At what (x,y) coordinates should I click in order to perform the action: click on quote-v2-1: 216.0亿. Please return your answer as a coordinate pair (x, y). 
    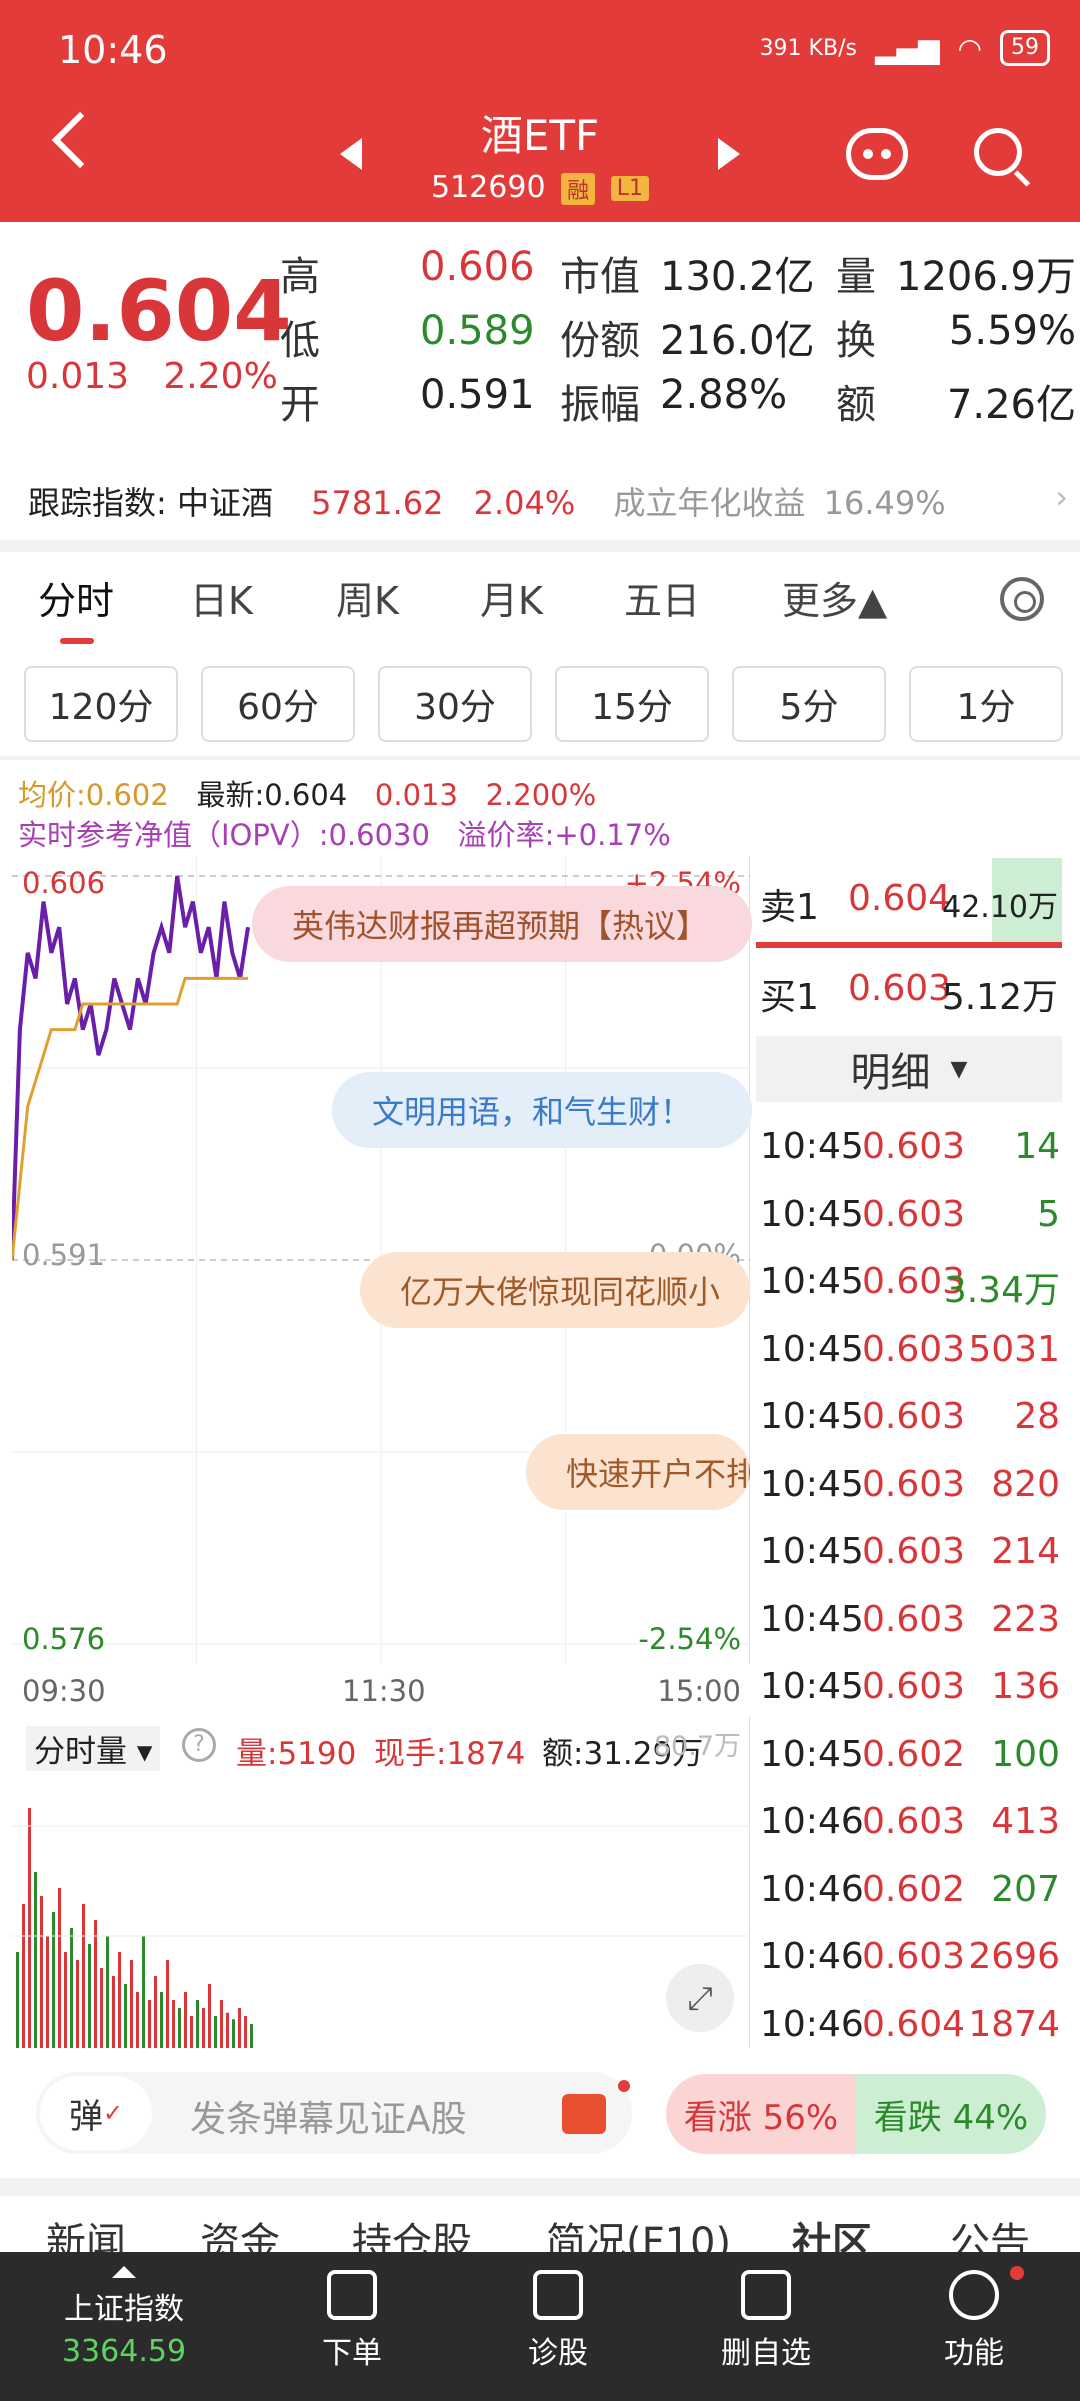
    Looking at the image, I should click on (737, 341).